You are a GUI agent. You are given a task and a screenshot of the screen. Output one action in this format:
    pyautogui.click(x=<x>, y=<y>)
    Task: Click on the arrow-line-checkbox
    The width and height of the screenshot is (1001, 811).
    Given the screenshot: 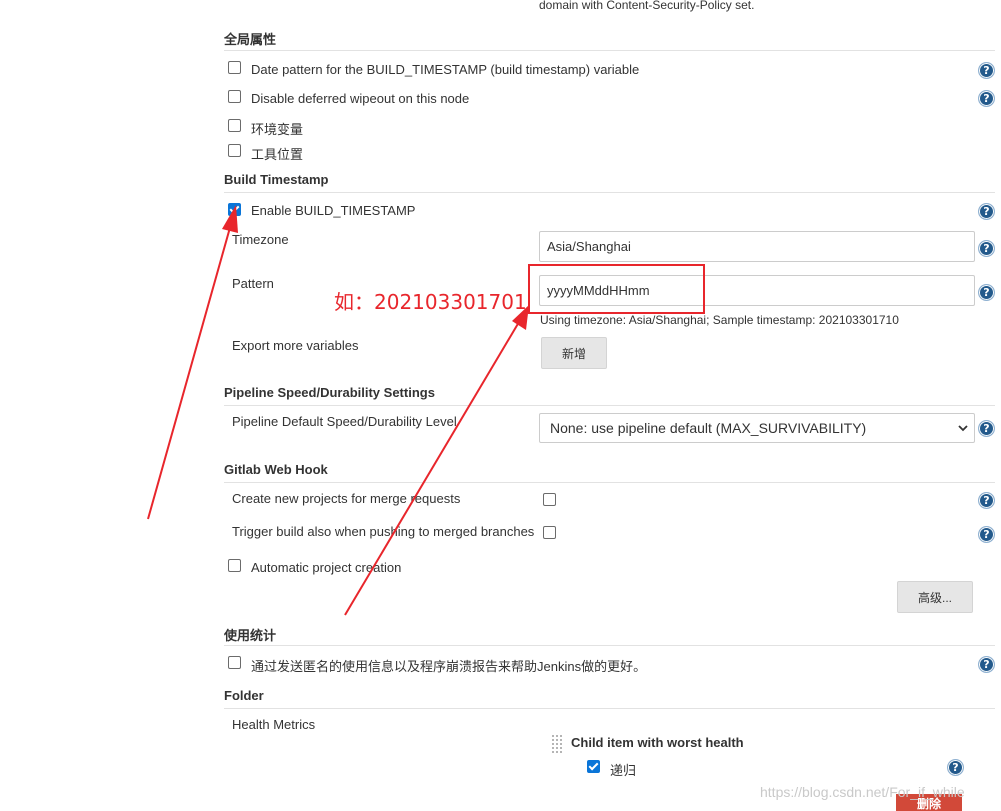 What is the action you would take?
    pyautogui.click(x=189, y=371)
    